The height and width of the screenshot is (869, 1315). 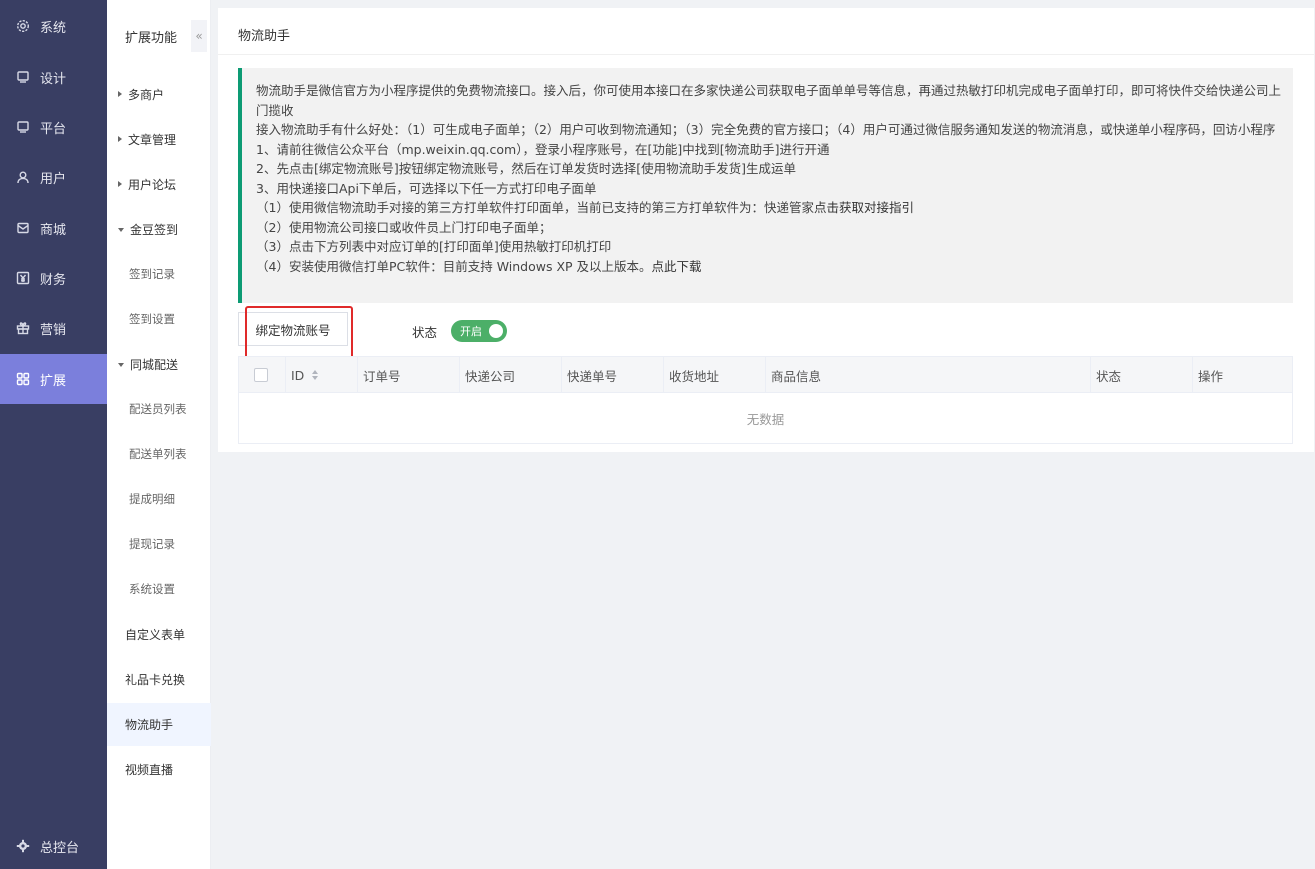 I want to click on notice-line: 3、用快递接口Api下单后，可选择以下任一方式打印电子面单, so click(x=426, y=188).